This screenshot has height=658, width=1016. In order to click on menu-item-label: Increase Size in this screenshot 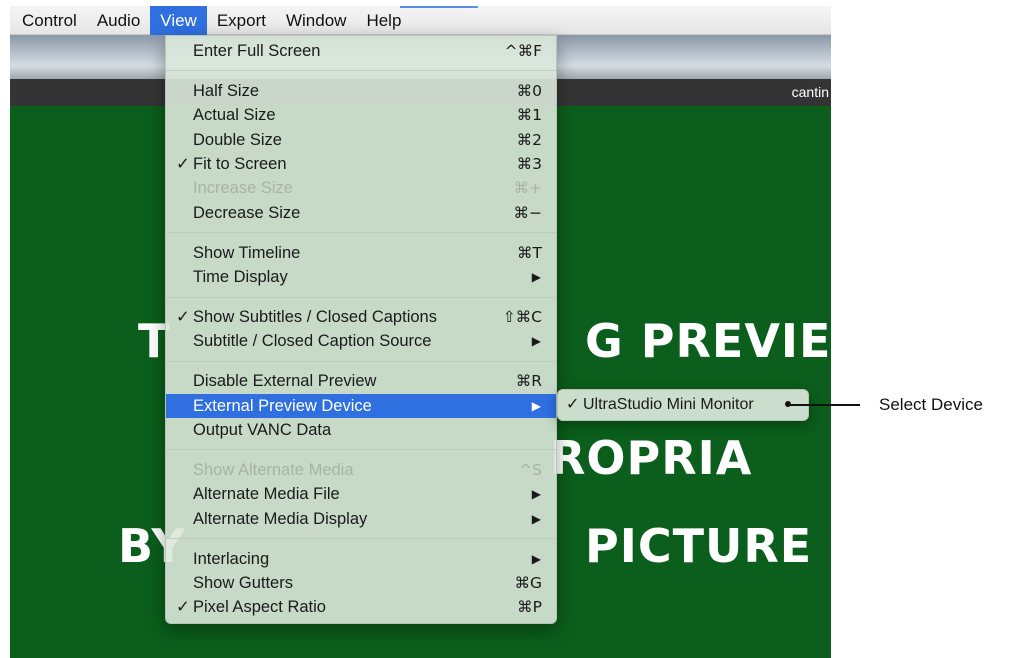, I will do `click(243, 188)`.